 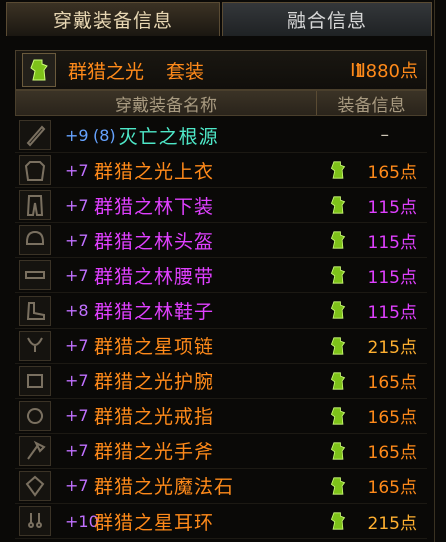 What do you see at coordinates (327, 19) in the screenshot?
I see `tab-fusion-info: 融合信息` at bounding box center [327, 19].